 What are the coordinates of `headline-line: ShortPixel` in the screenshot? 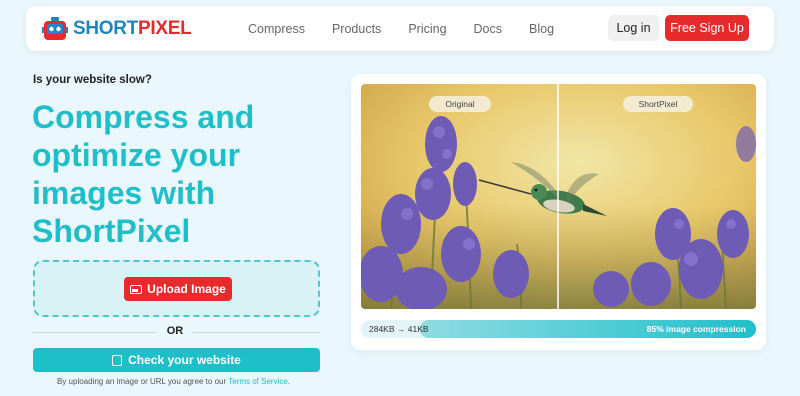 It's located at (111, 231).